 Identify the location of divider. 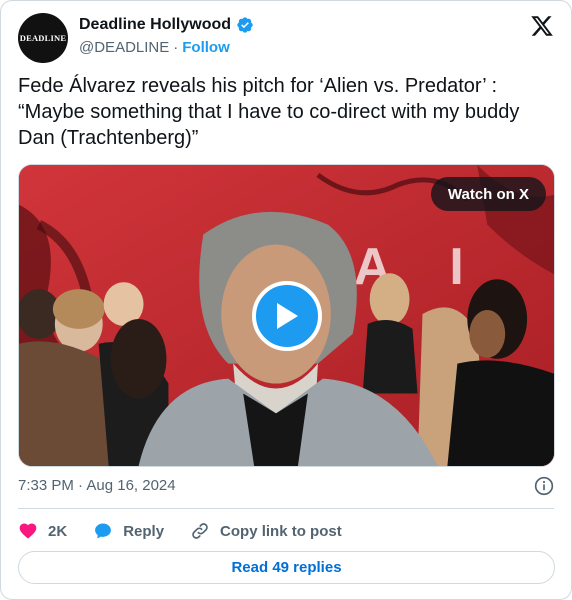
(286, 508).